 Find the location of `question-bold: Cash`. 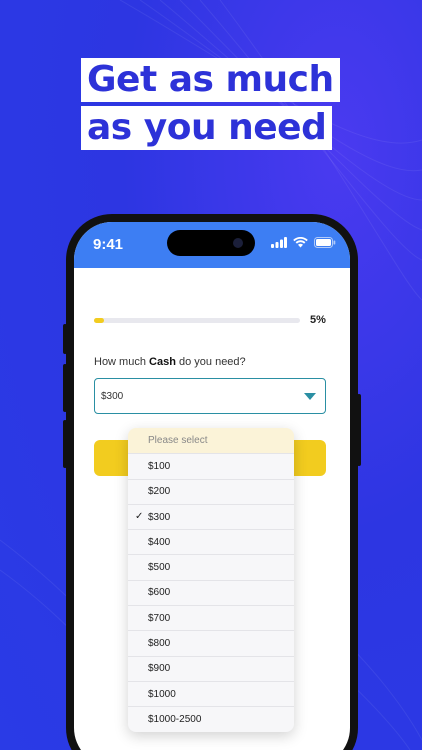

question-bold: Cash is located at coordinates (162, 362).